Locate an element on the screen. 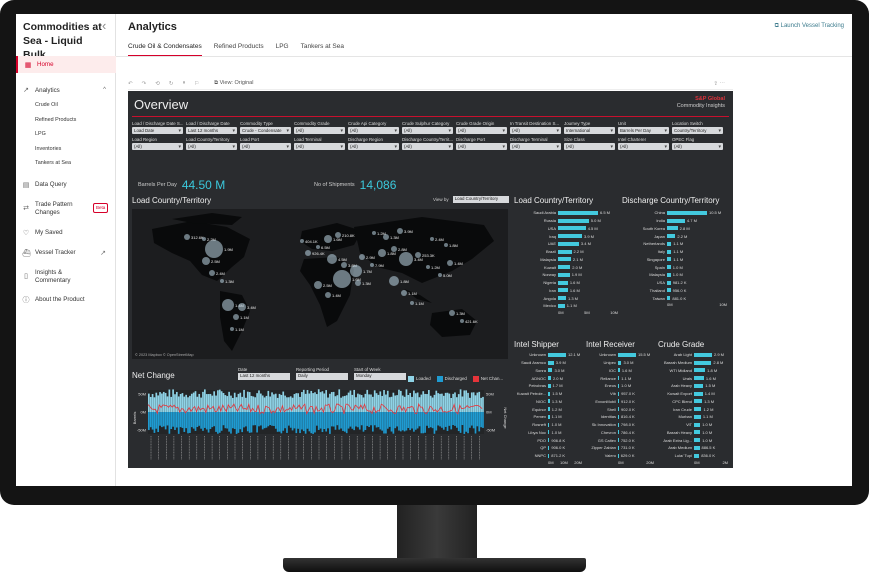  sidebar-subitem-tankers-at-sea: Tankers at Sea is located at coordinates (66, 163).